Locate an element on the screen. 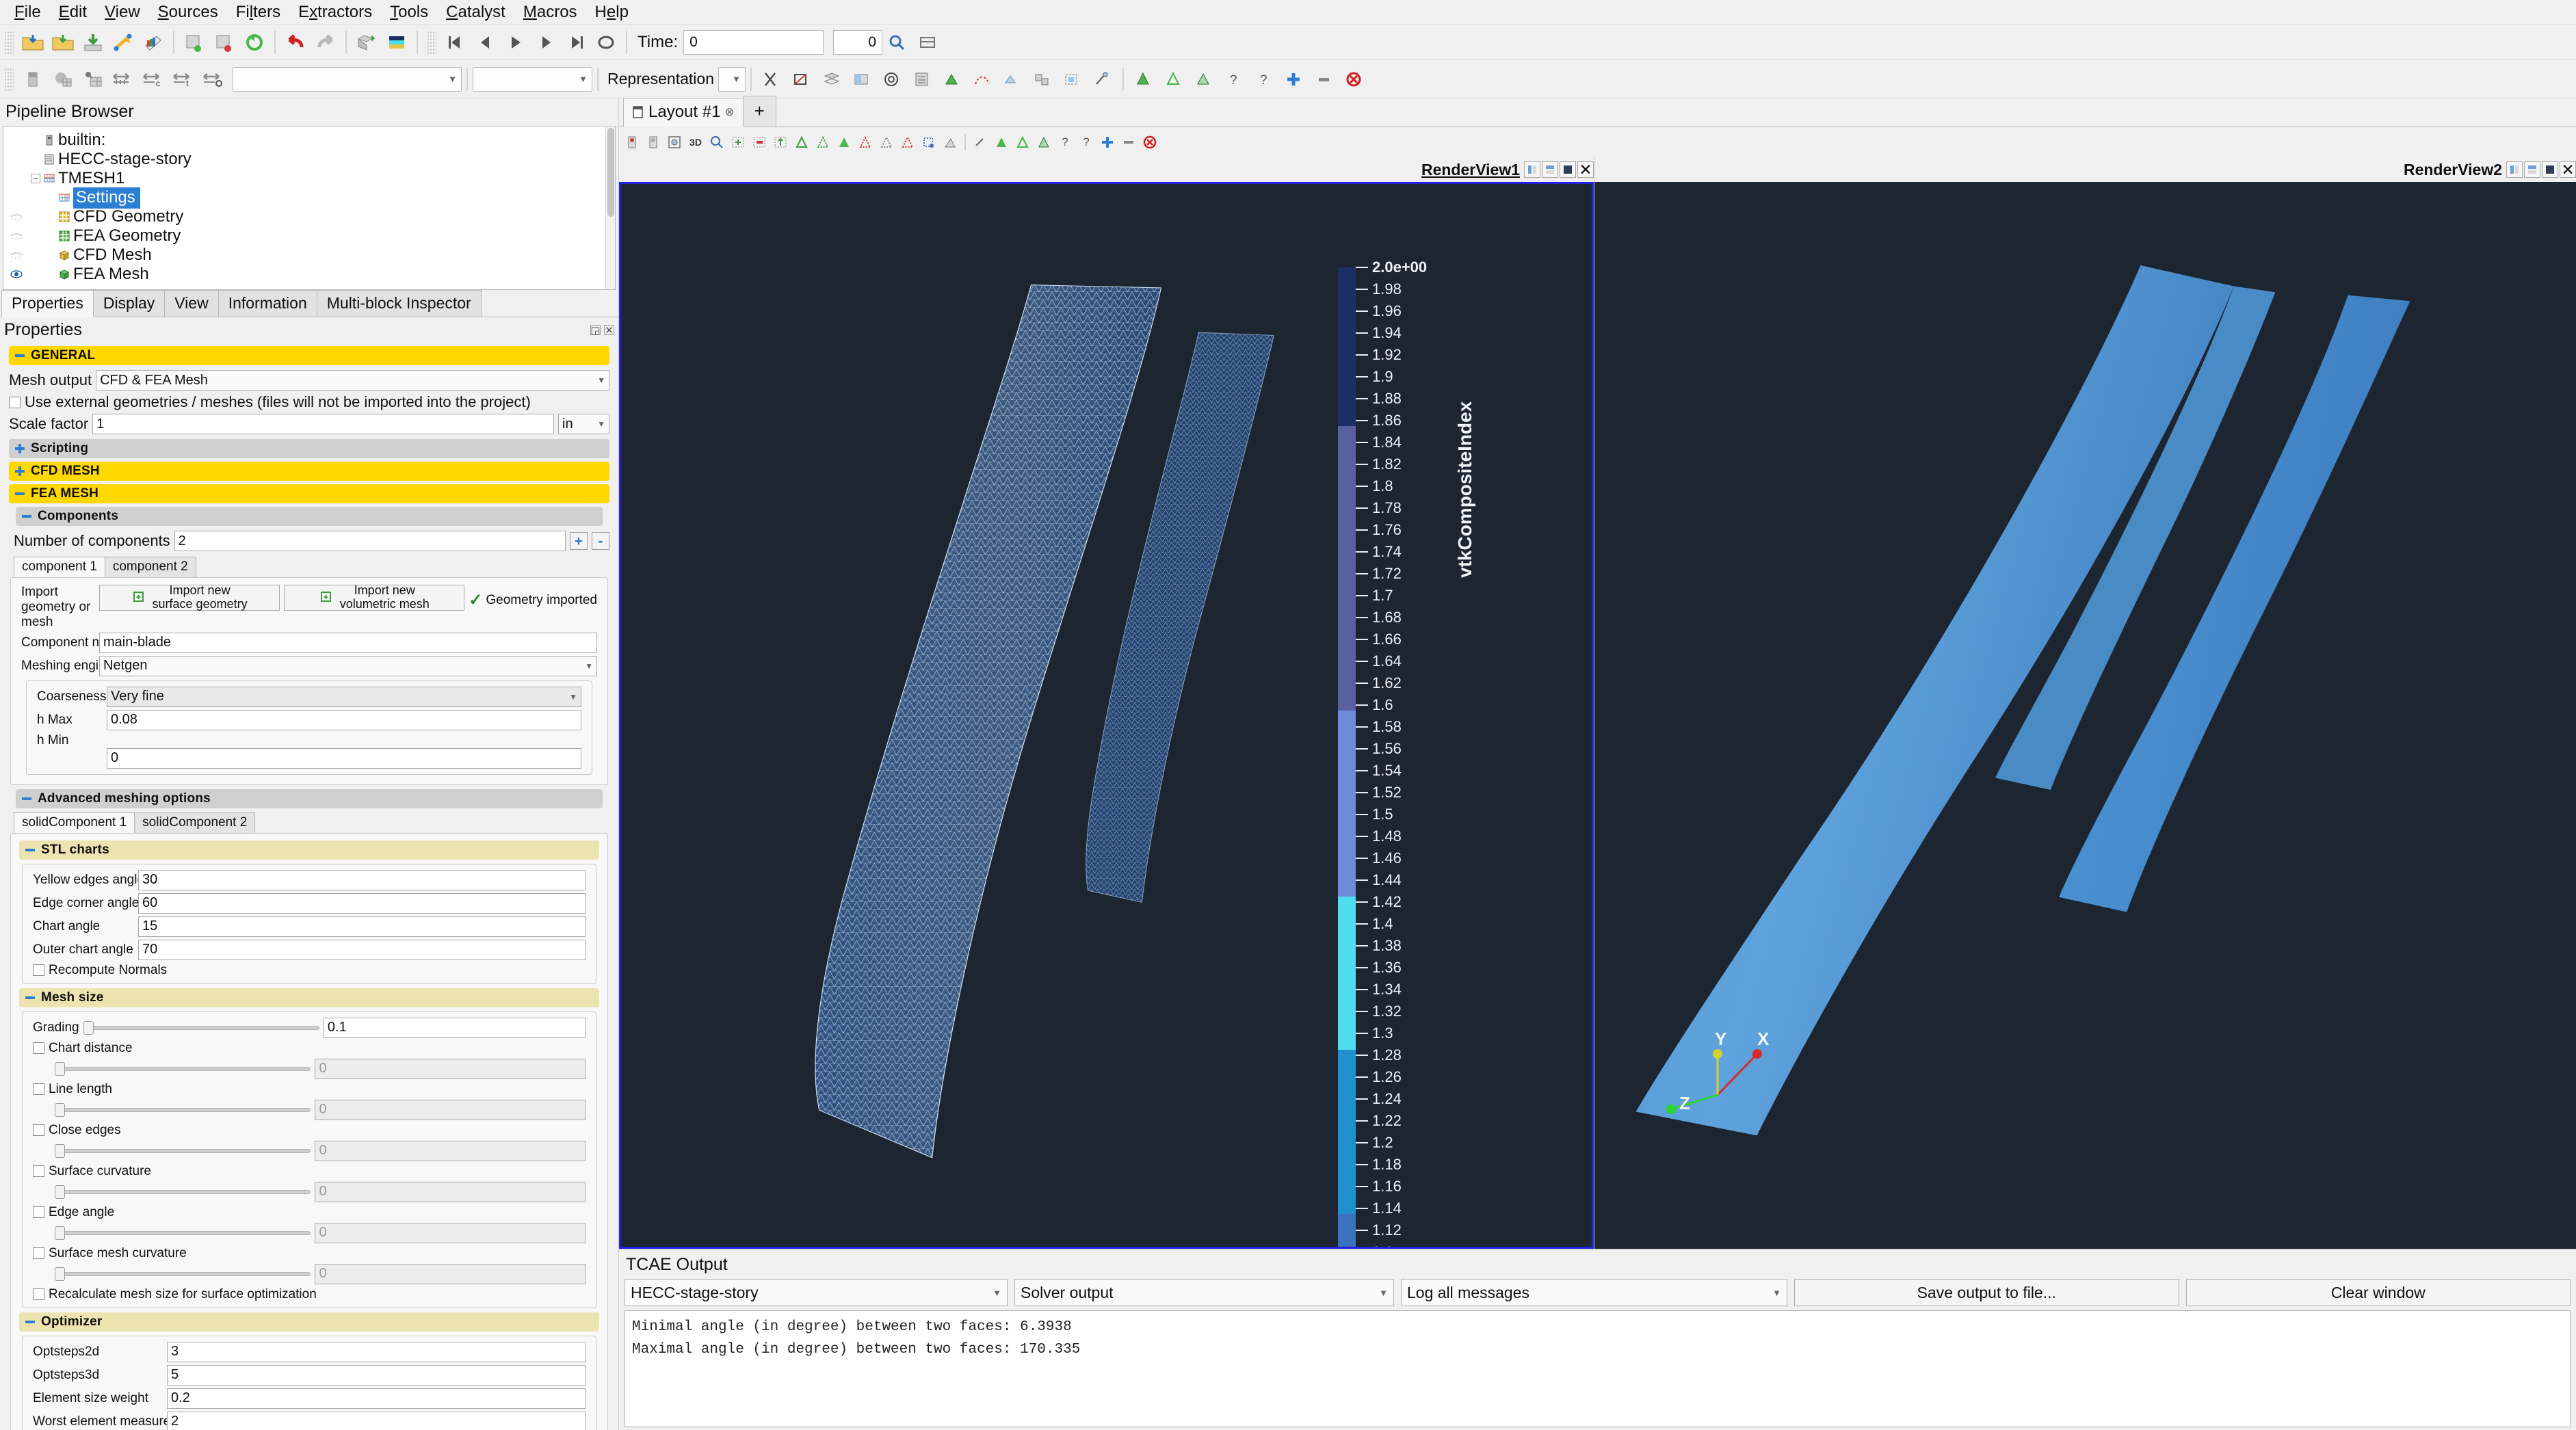 The width and height of the screenshot is (2576, 1430). reset-session-icon is located at coordinates (254, 42).